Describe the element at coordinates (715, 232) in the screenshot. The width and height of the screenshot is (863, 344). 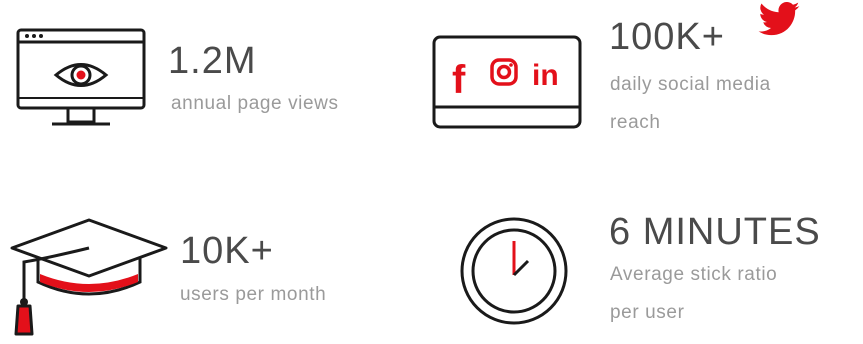
I see `stat-value: 6 MINUTES` at that location.